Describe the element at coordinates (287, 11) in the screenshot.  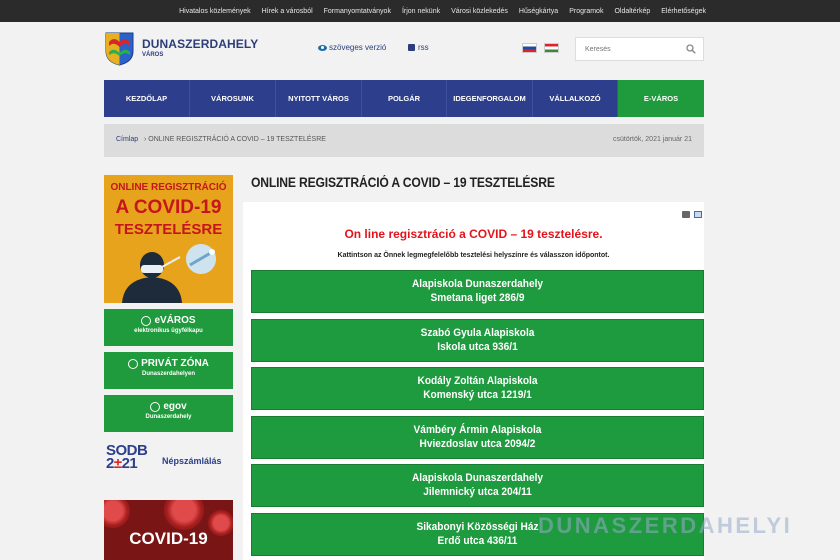
I see `topbar-link-news: Hírek a városból` at that location.